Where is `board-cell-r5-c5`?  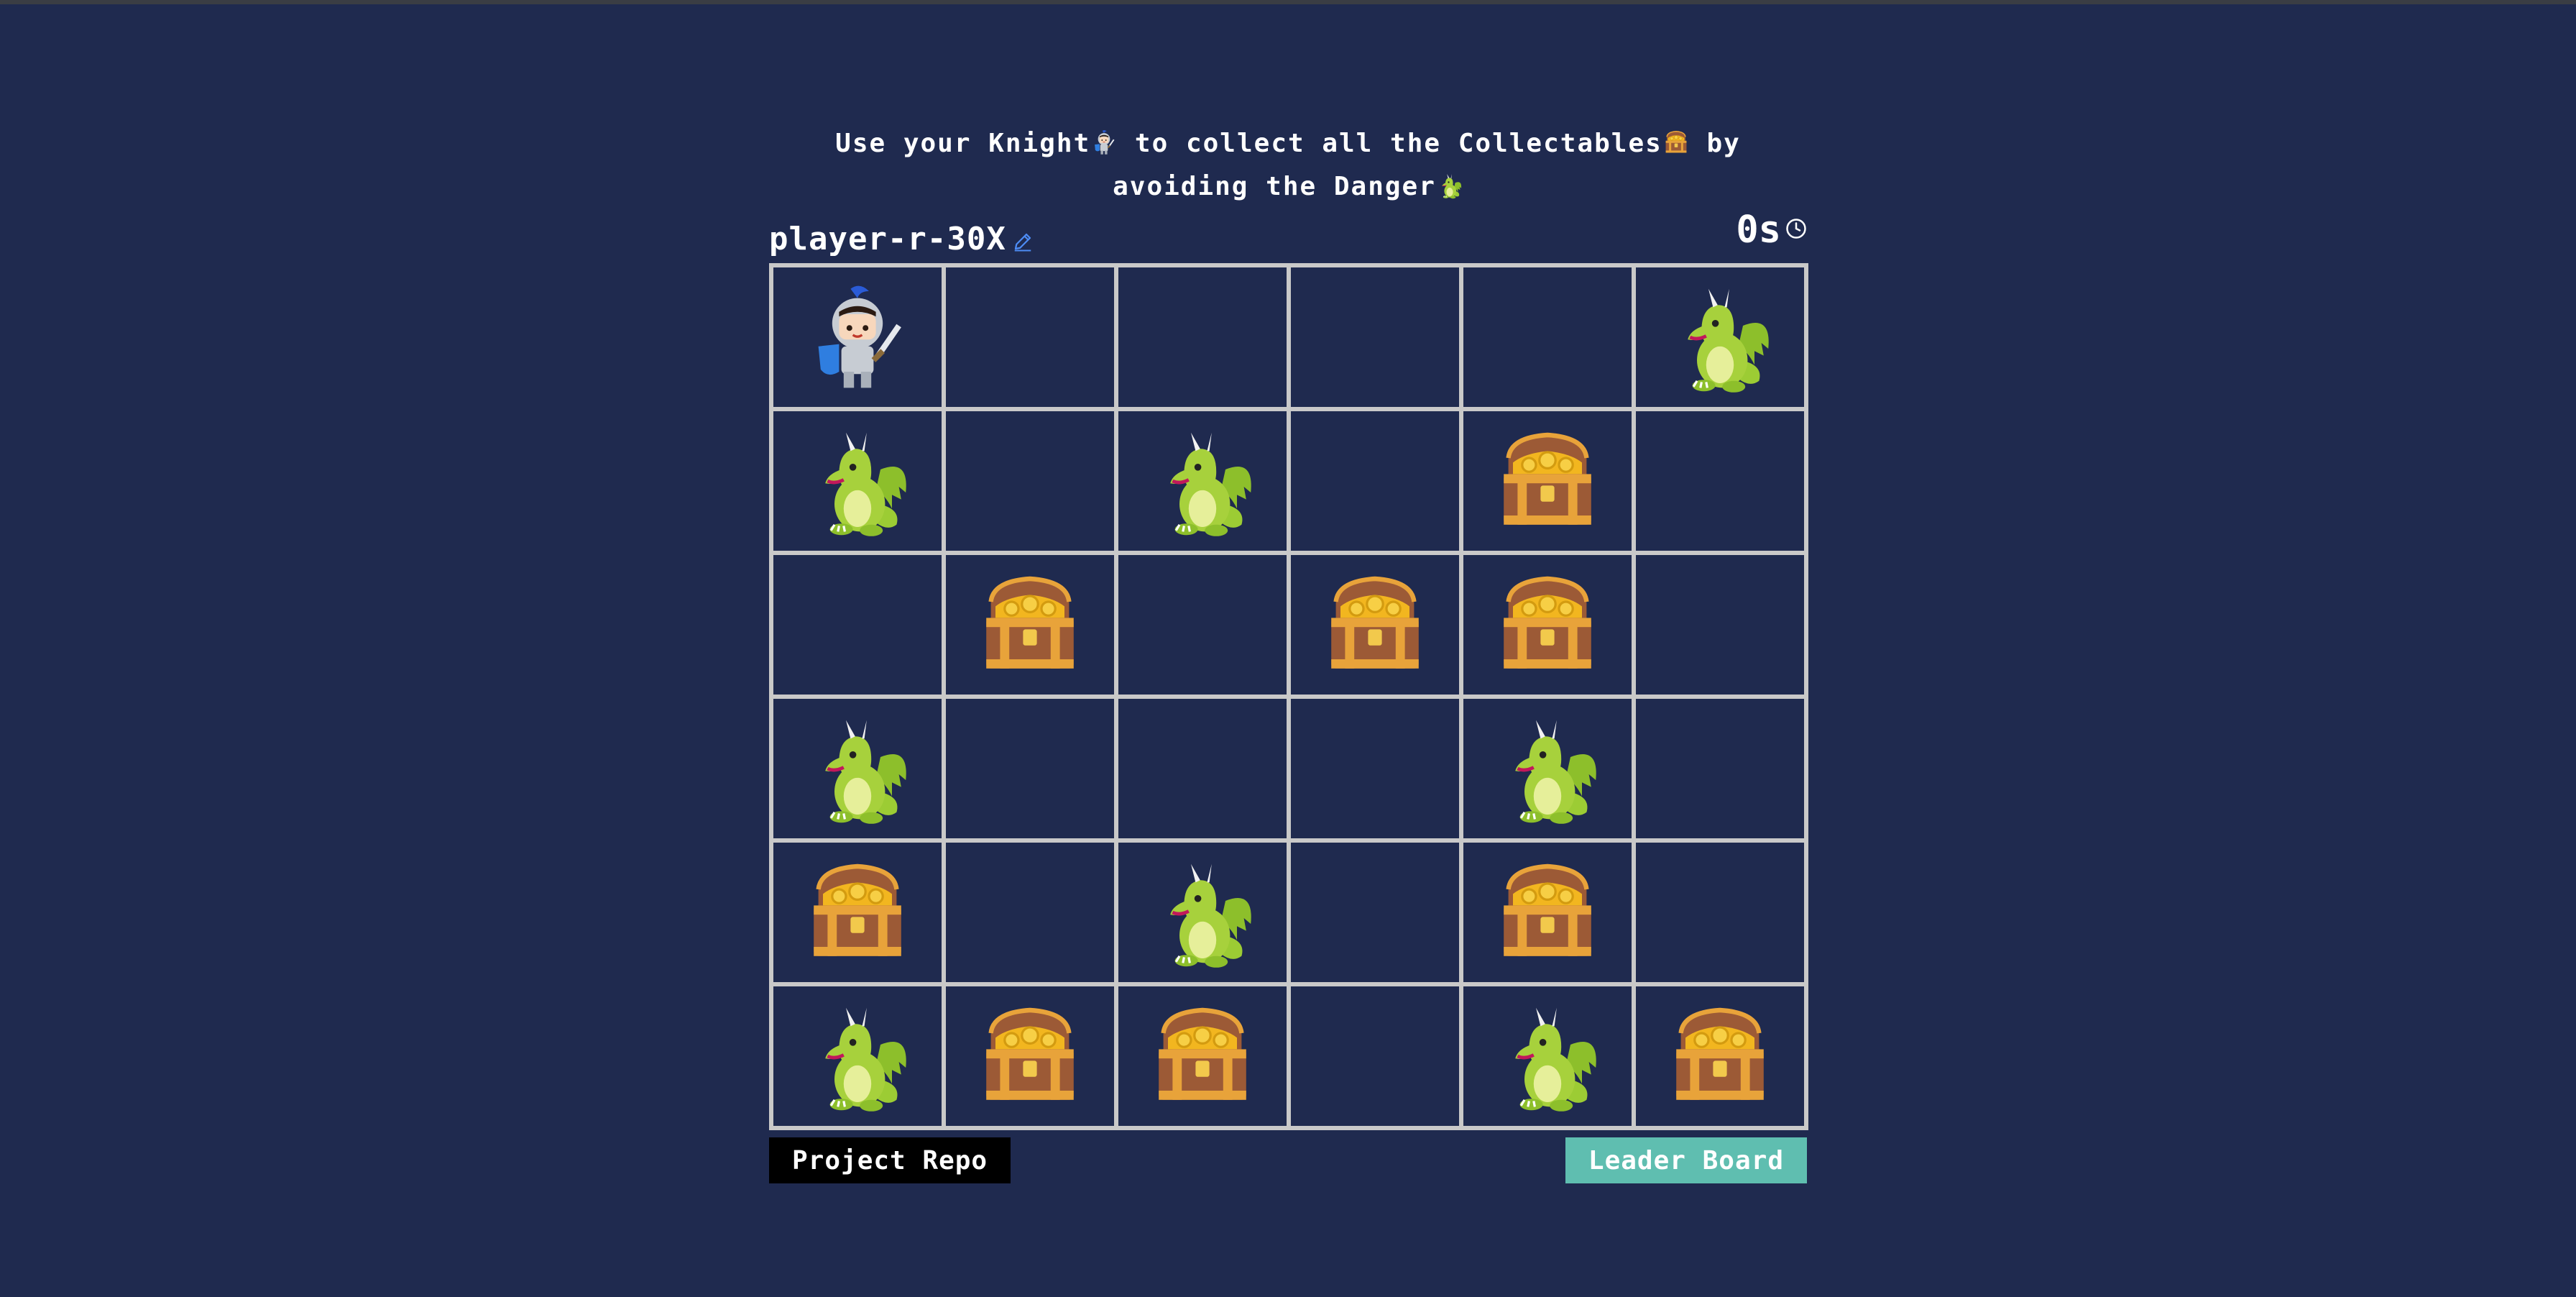 board-cell-r5-c5 is located at coordinates (1720, 1056).